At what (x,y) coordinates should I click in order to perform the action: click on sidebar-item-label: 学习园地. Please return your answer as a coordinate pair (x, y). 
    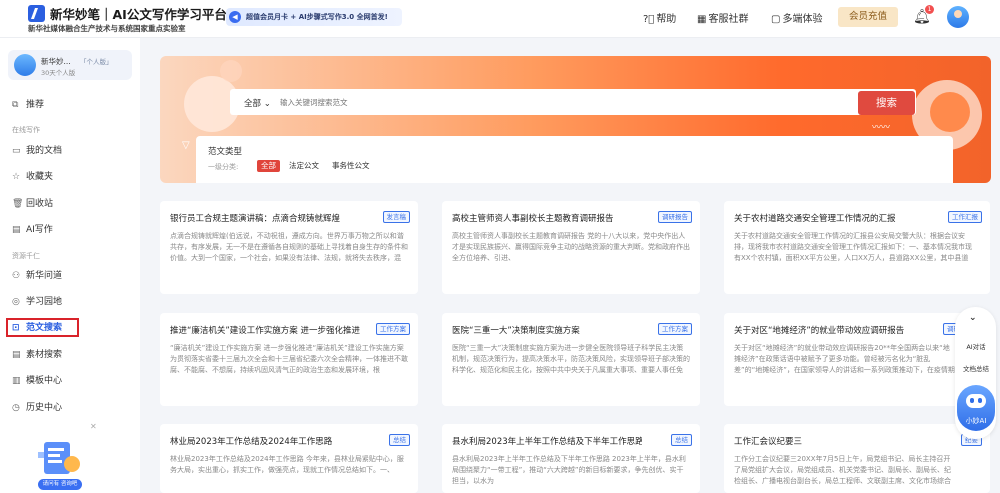
    Looking at the image, I should click on (44, 302).